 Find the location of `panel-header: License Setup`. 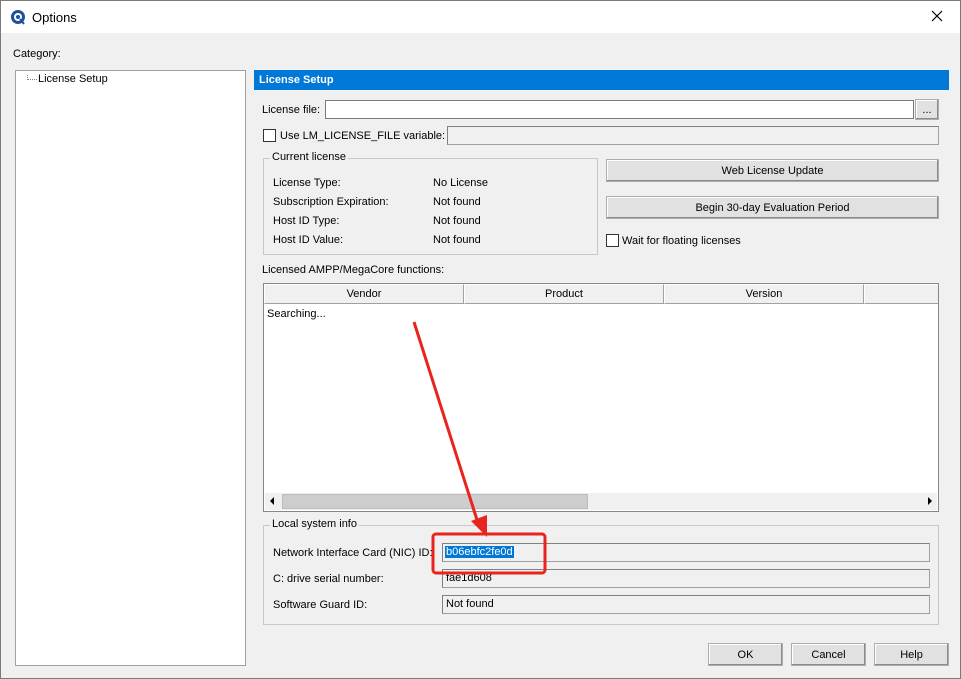

panel-header: License Setup is located at coordinates (601, 80).